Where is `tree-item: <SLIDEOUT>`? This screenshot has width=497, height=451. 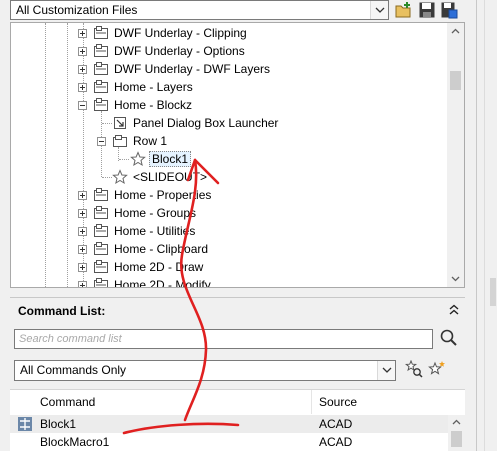 tree-item: <SLIDEOUT> is located at coordinates (226, 177).